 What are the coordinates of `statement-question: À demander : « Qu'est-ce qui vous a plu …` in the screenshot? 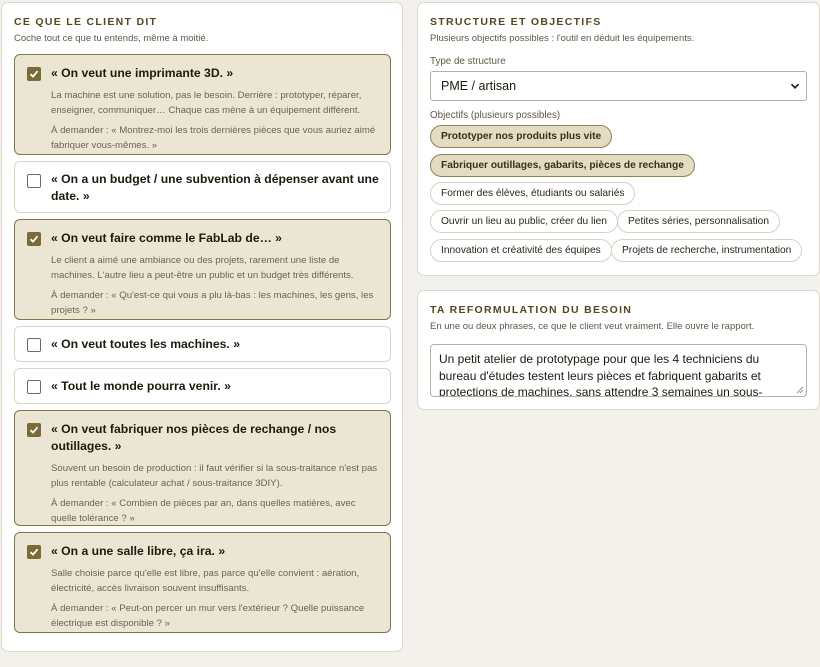 It's located at (212, 303).